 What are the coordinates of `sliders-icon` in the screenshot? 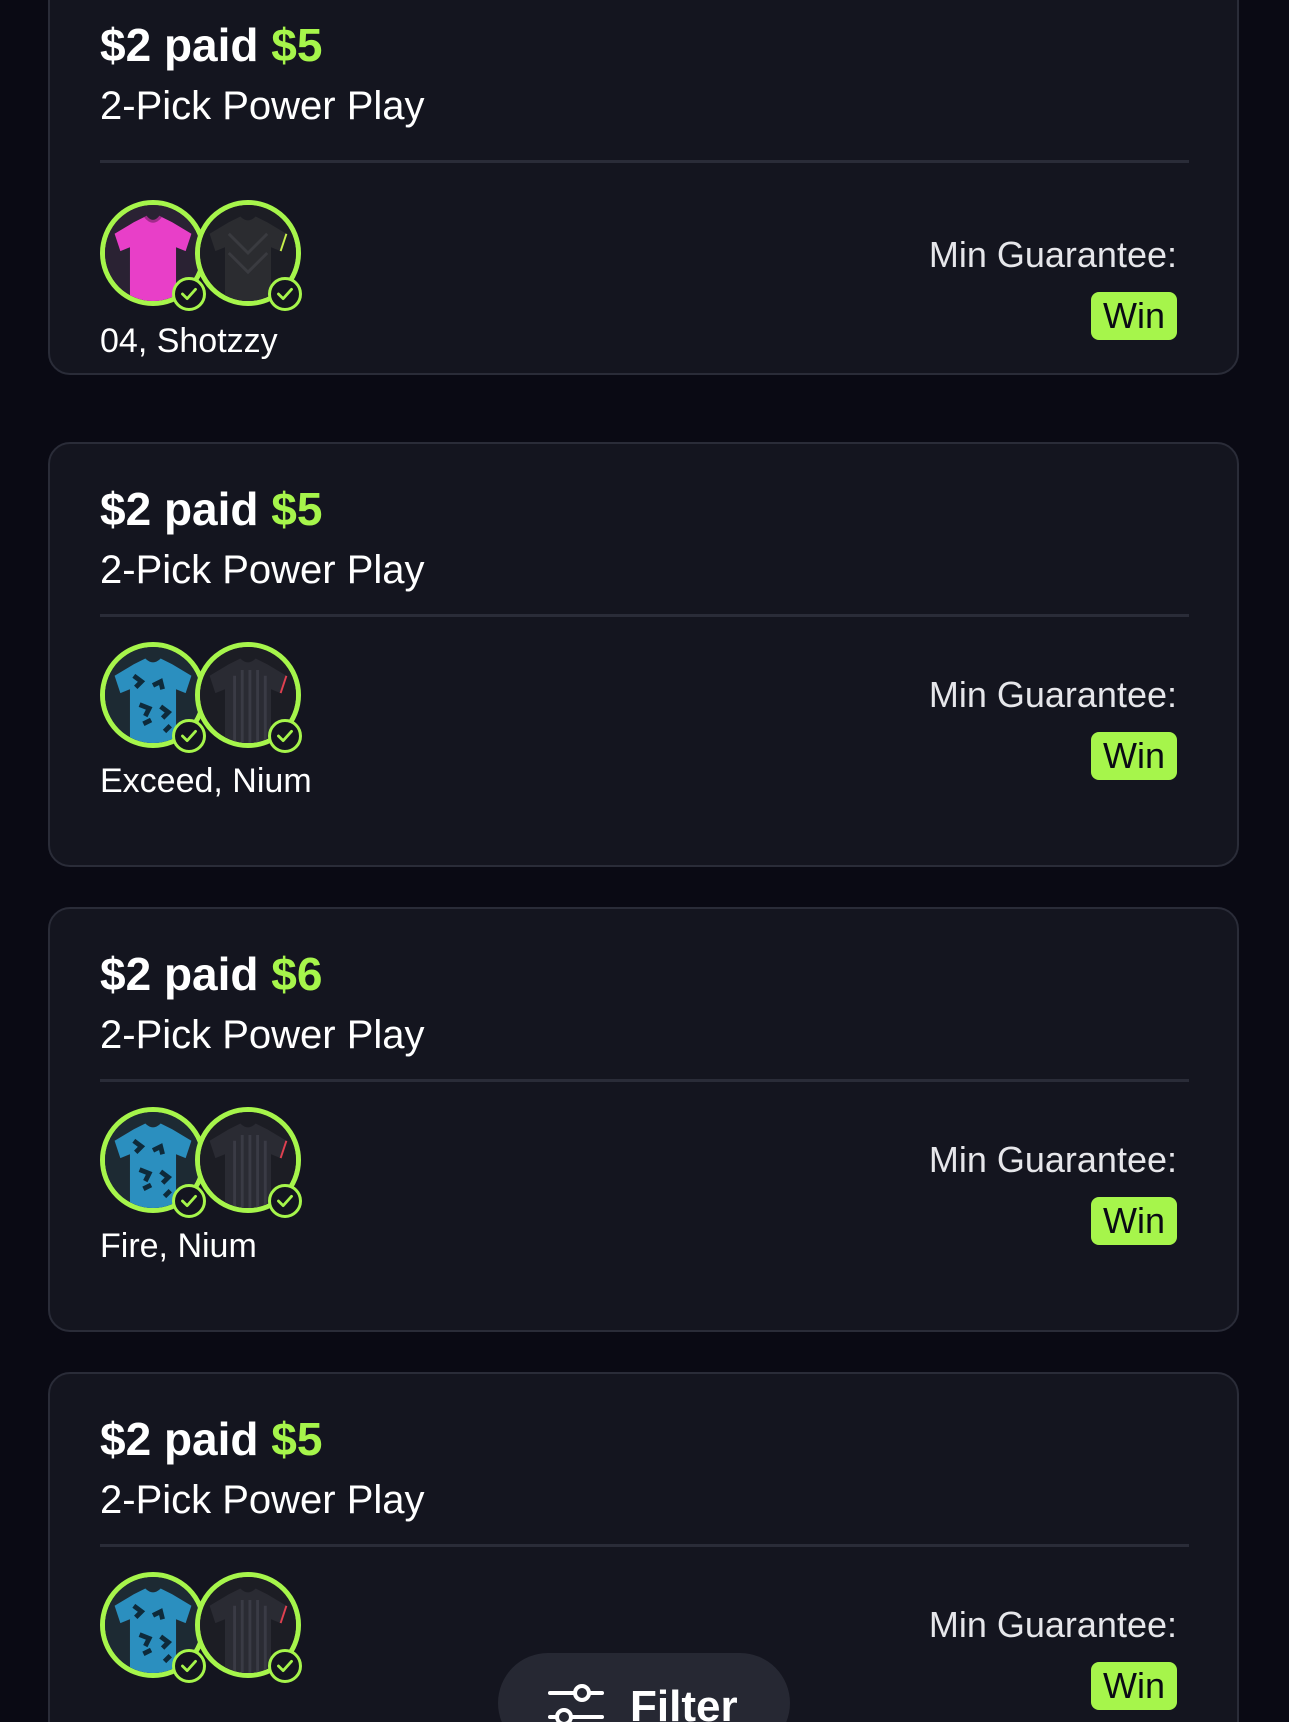 It's located at (576, 1703).